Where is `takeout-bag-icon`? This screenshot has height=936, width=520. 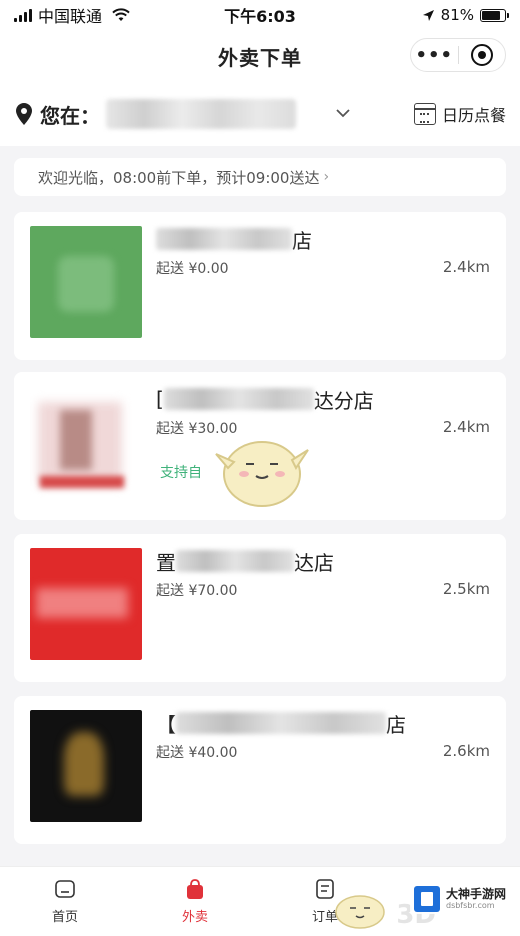
takeout-bag-icon is located at coordinates (195, 889).